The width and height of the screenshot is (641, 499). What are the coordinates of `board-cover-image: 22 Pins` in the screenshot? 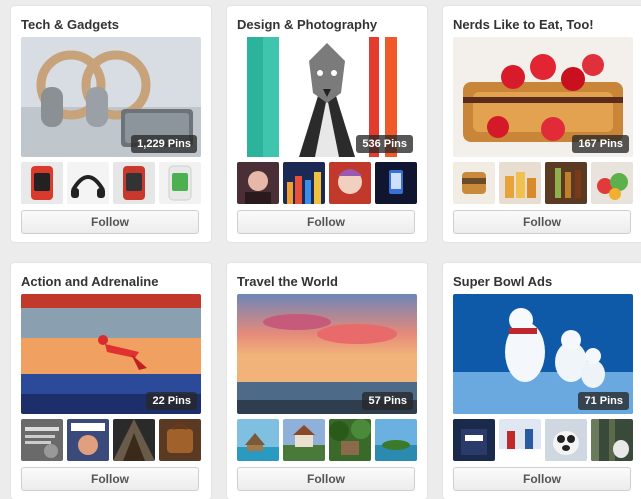 It's located at (111, 354).